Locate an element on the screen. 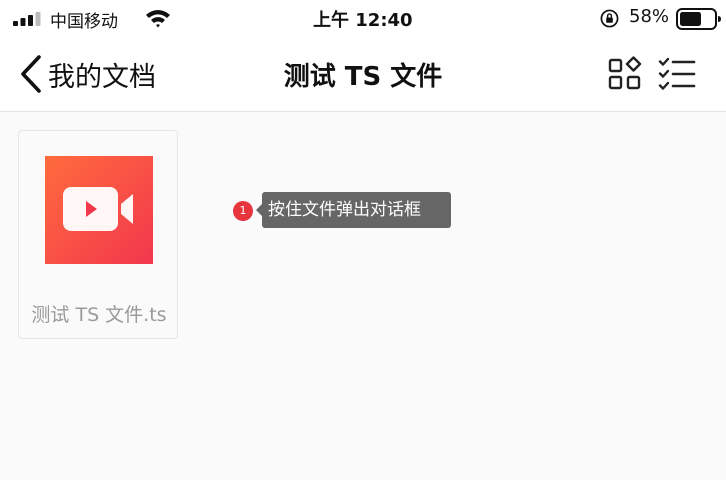 The width and height of the screenshot is (726, 480). file-thumbnail is located at coordinates (99, 210).